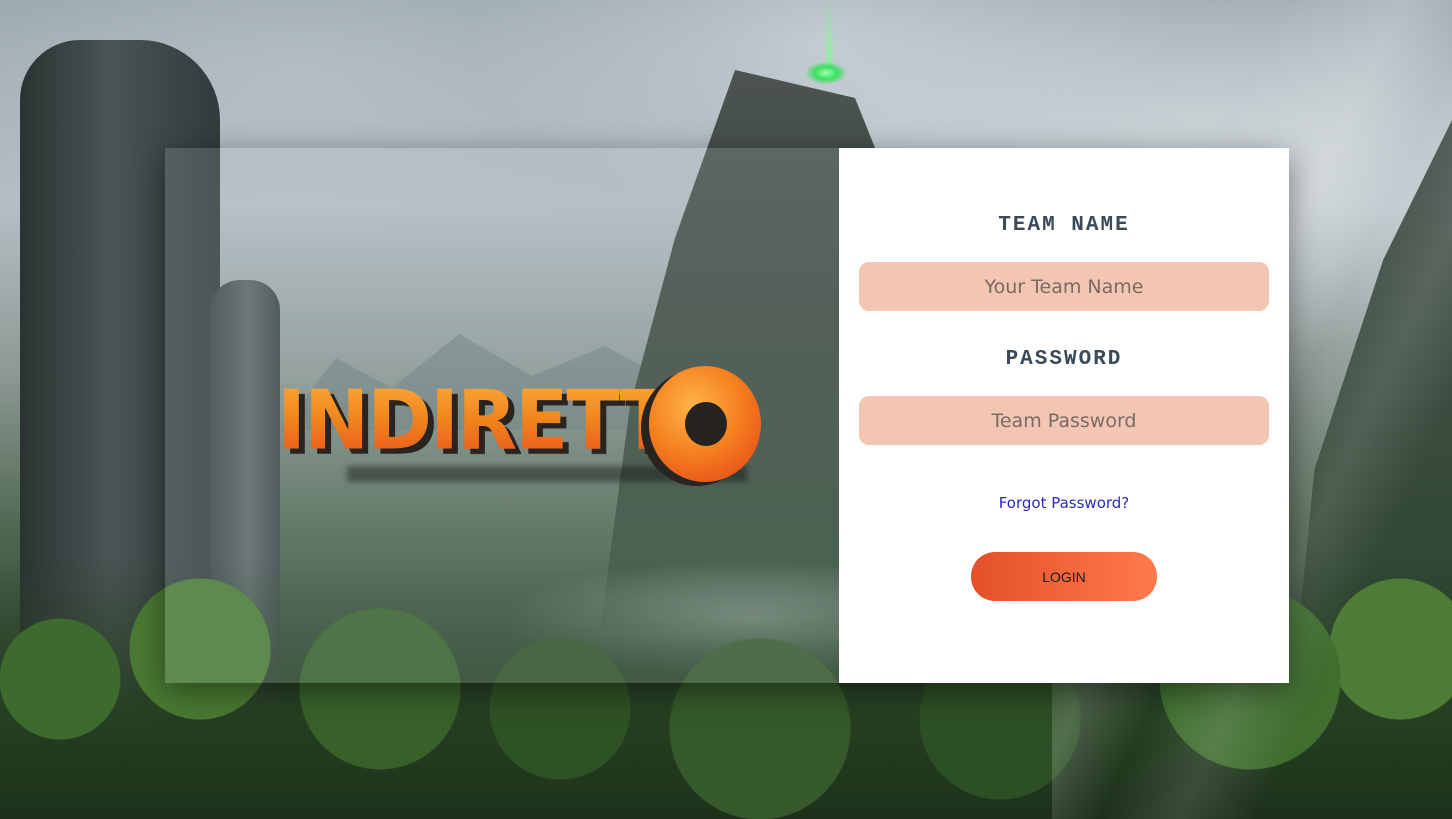 The width and height of the screenshot is (1452, 819). I want to click on password-input, so click(1064, 420).